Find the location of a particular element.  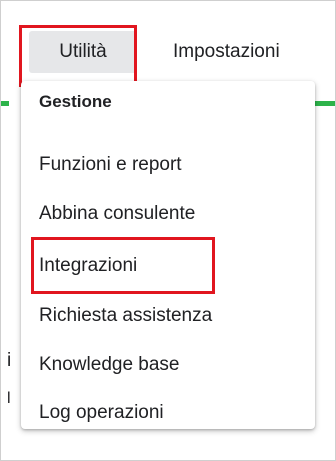

menu-item-log-operazioni: Log operazioni is located at coordinates (101, 413).